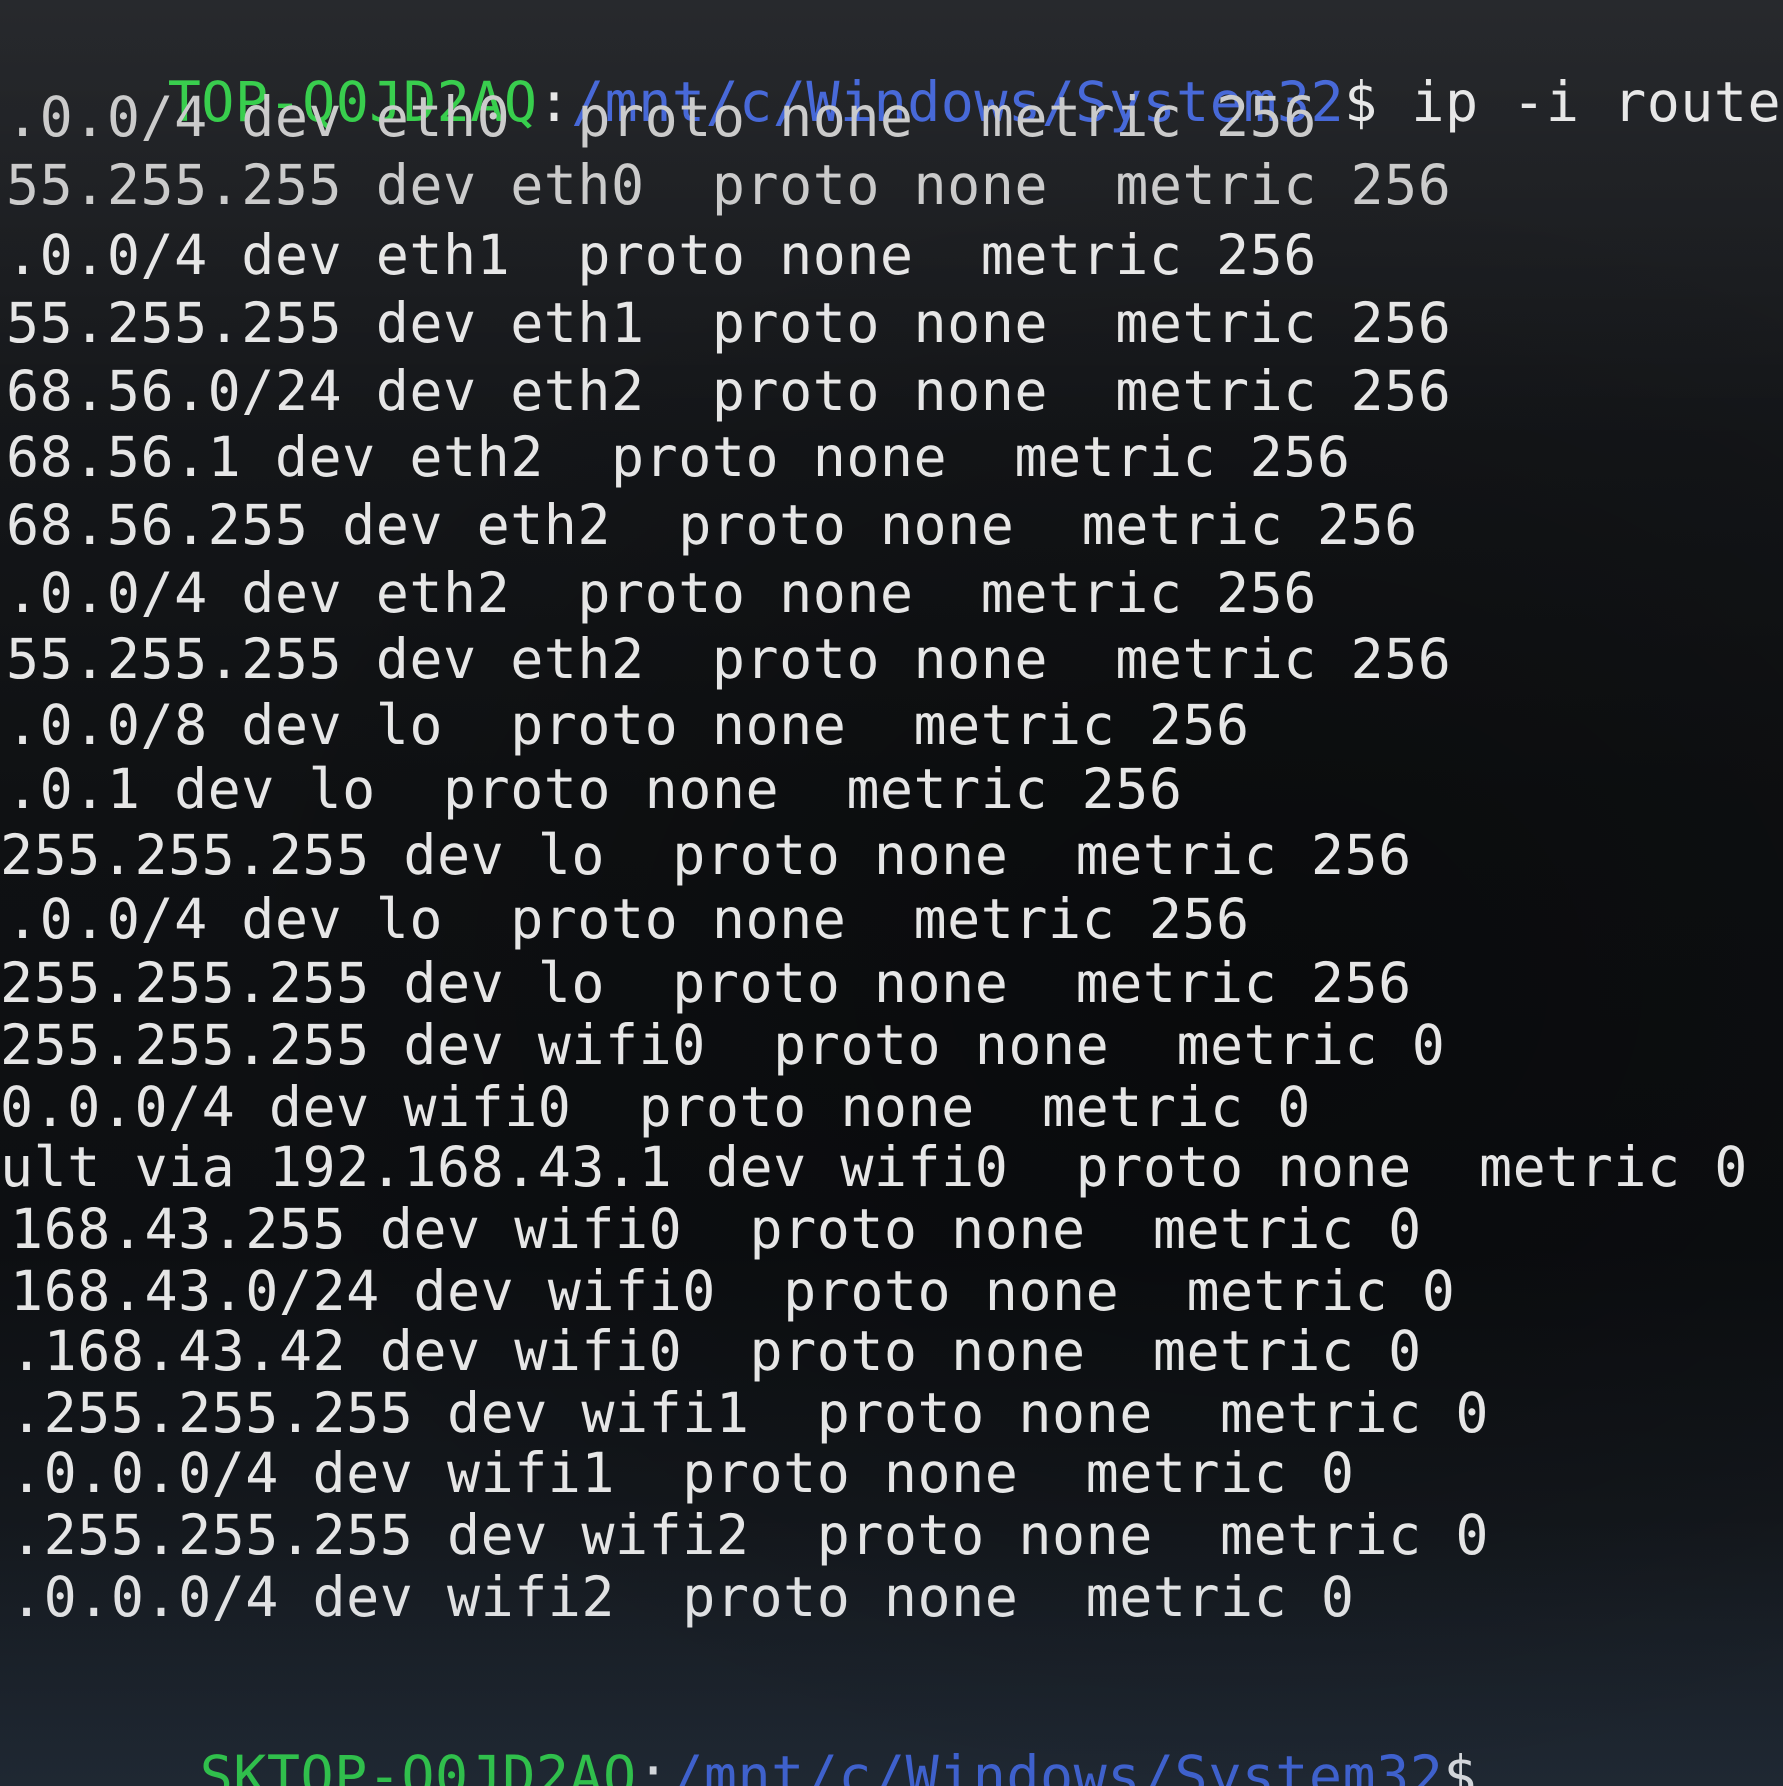 The height and width of the screenshot is (1786, 1783). I want to click on route-line: .0.0/4 dev eth1 proto none metric 256, so click(661, 255).